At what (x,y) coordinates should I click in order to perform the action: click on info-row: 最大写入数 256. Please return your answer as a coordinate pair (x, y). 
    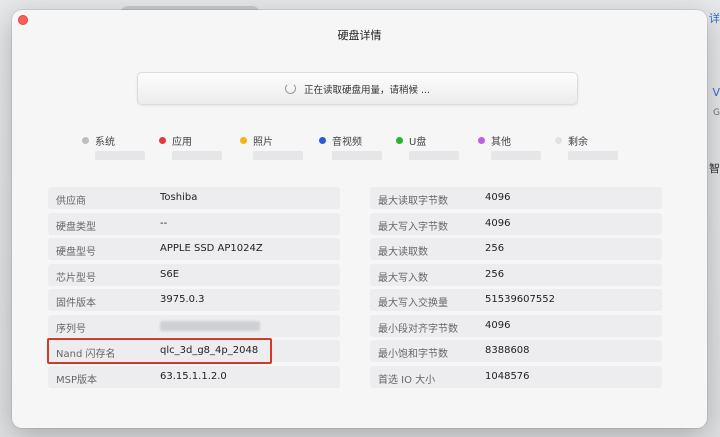
    Looking at the image, I should click on (516, 274).